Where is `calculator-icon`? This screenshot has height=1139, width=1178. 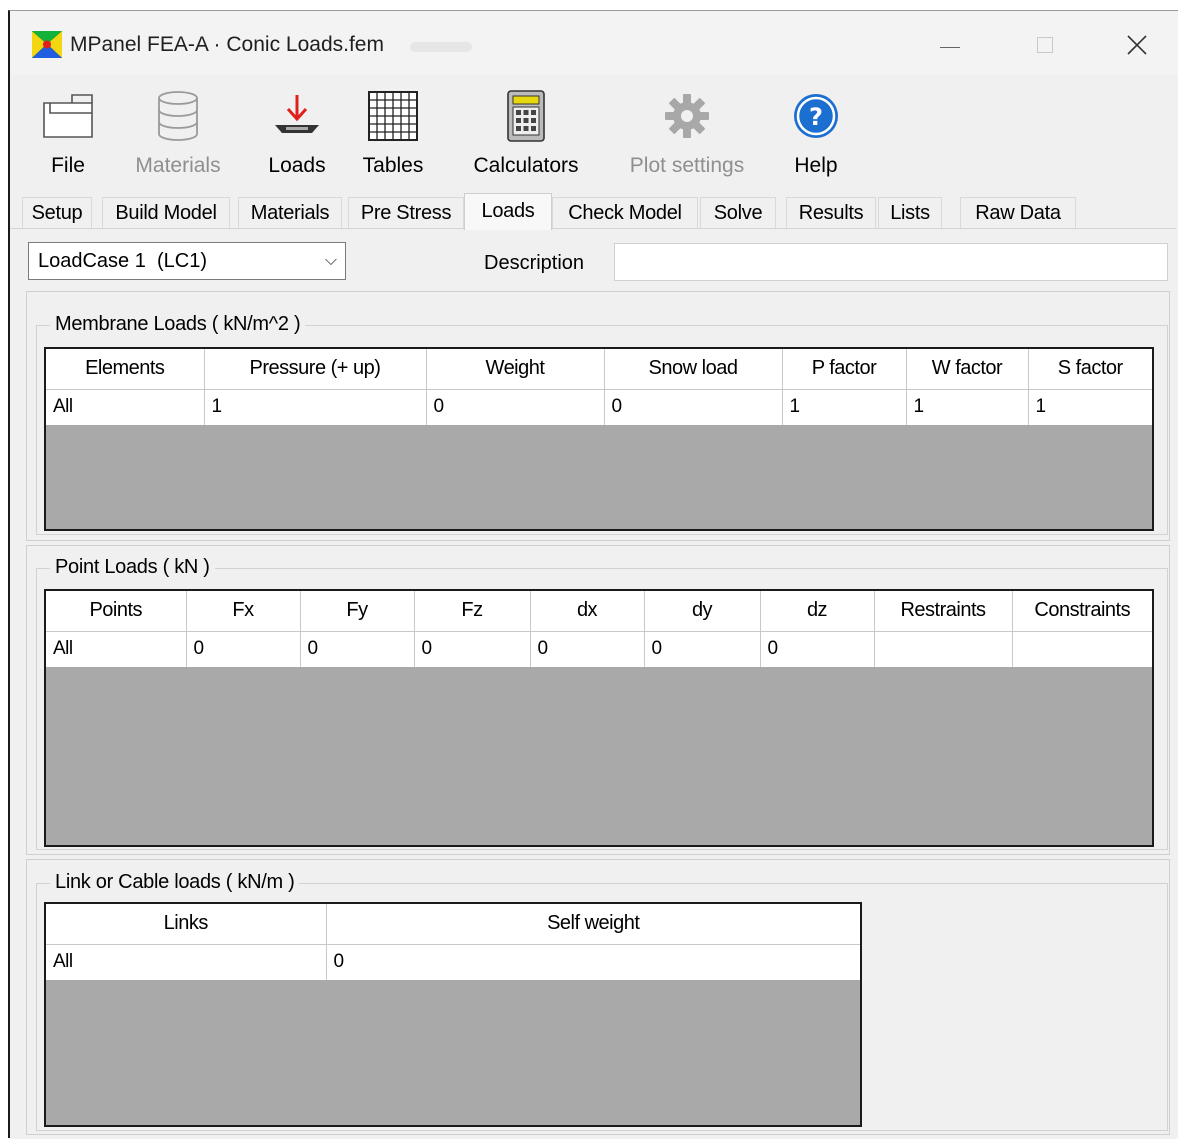 calculator-icon is located at coordinates (526, 116).